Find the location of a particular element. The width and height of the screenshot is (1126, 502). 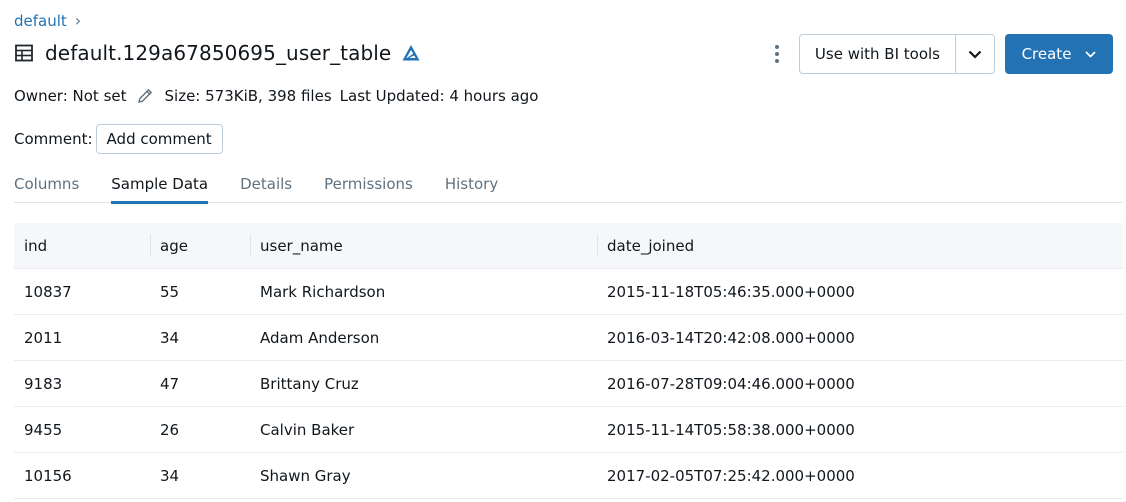

table-cell: 2016-07-28T09:04:46.000+0000 is located at coordinates (731, 383).